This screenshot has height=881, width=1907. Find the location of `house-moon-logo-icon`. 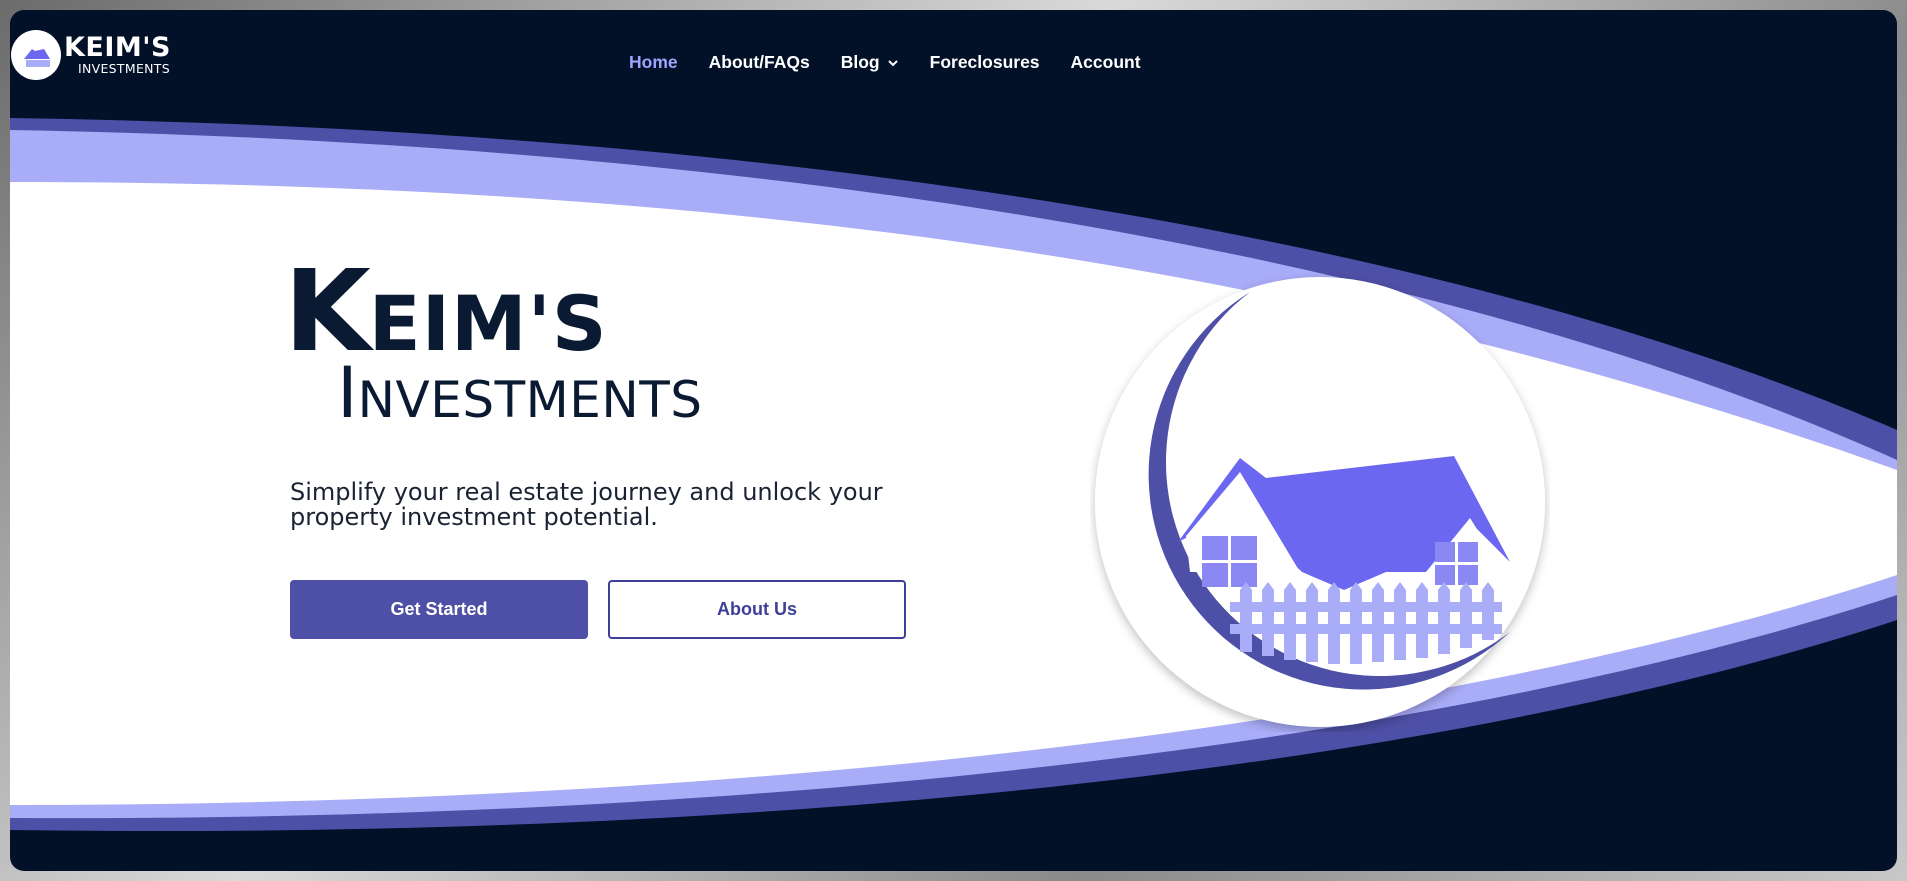

house-moon-logo-icon is located at coordinates (36, 55).